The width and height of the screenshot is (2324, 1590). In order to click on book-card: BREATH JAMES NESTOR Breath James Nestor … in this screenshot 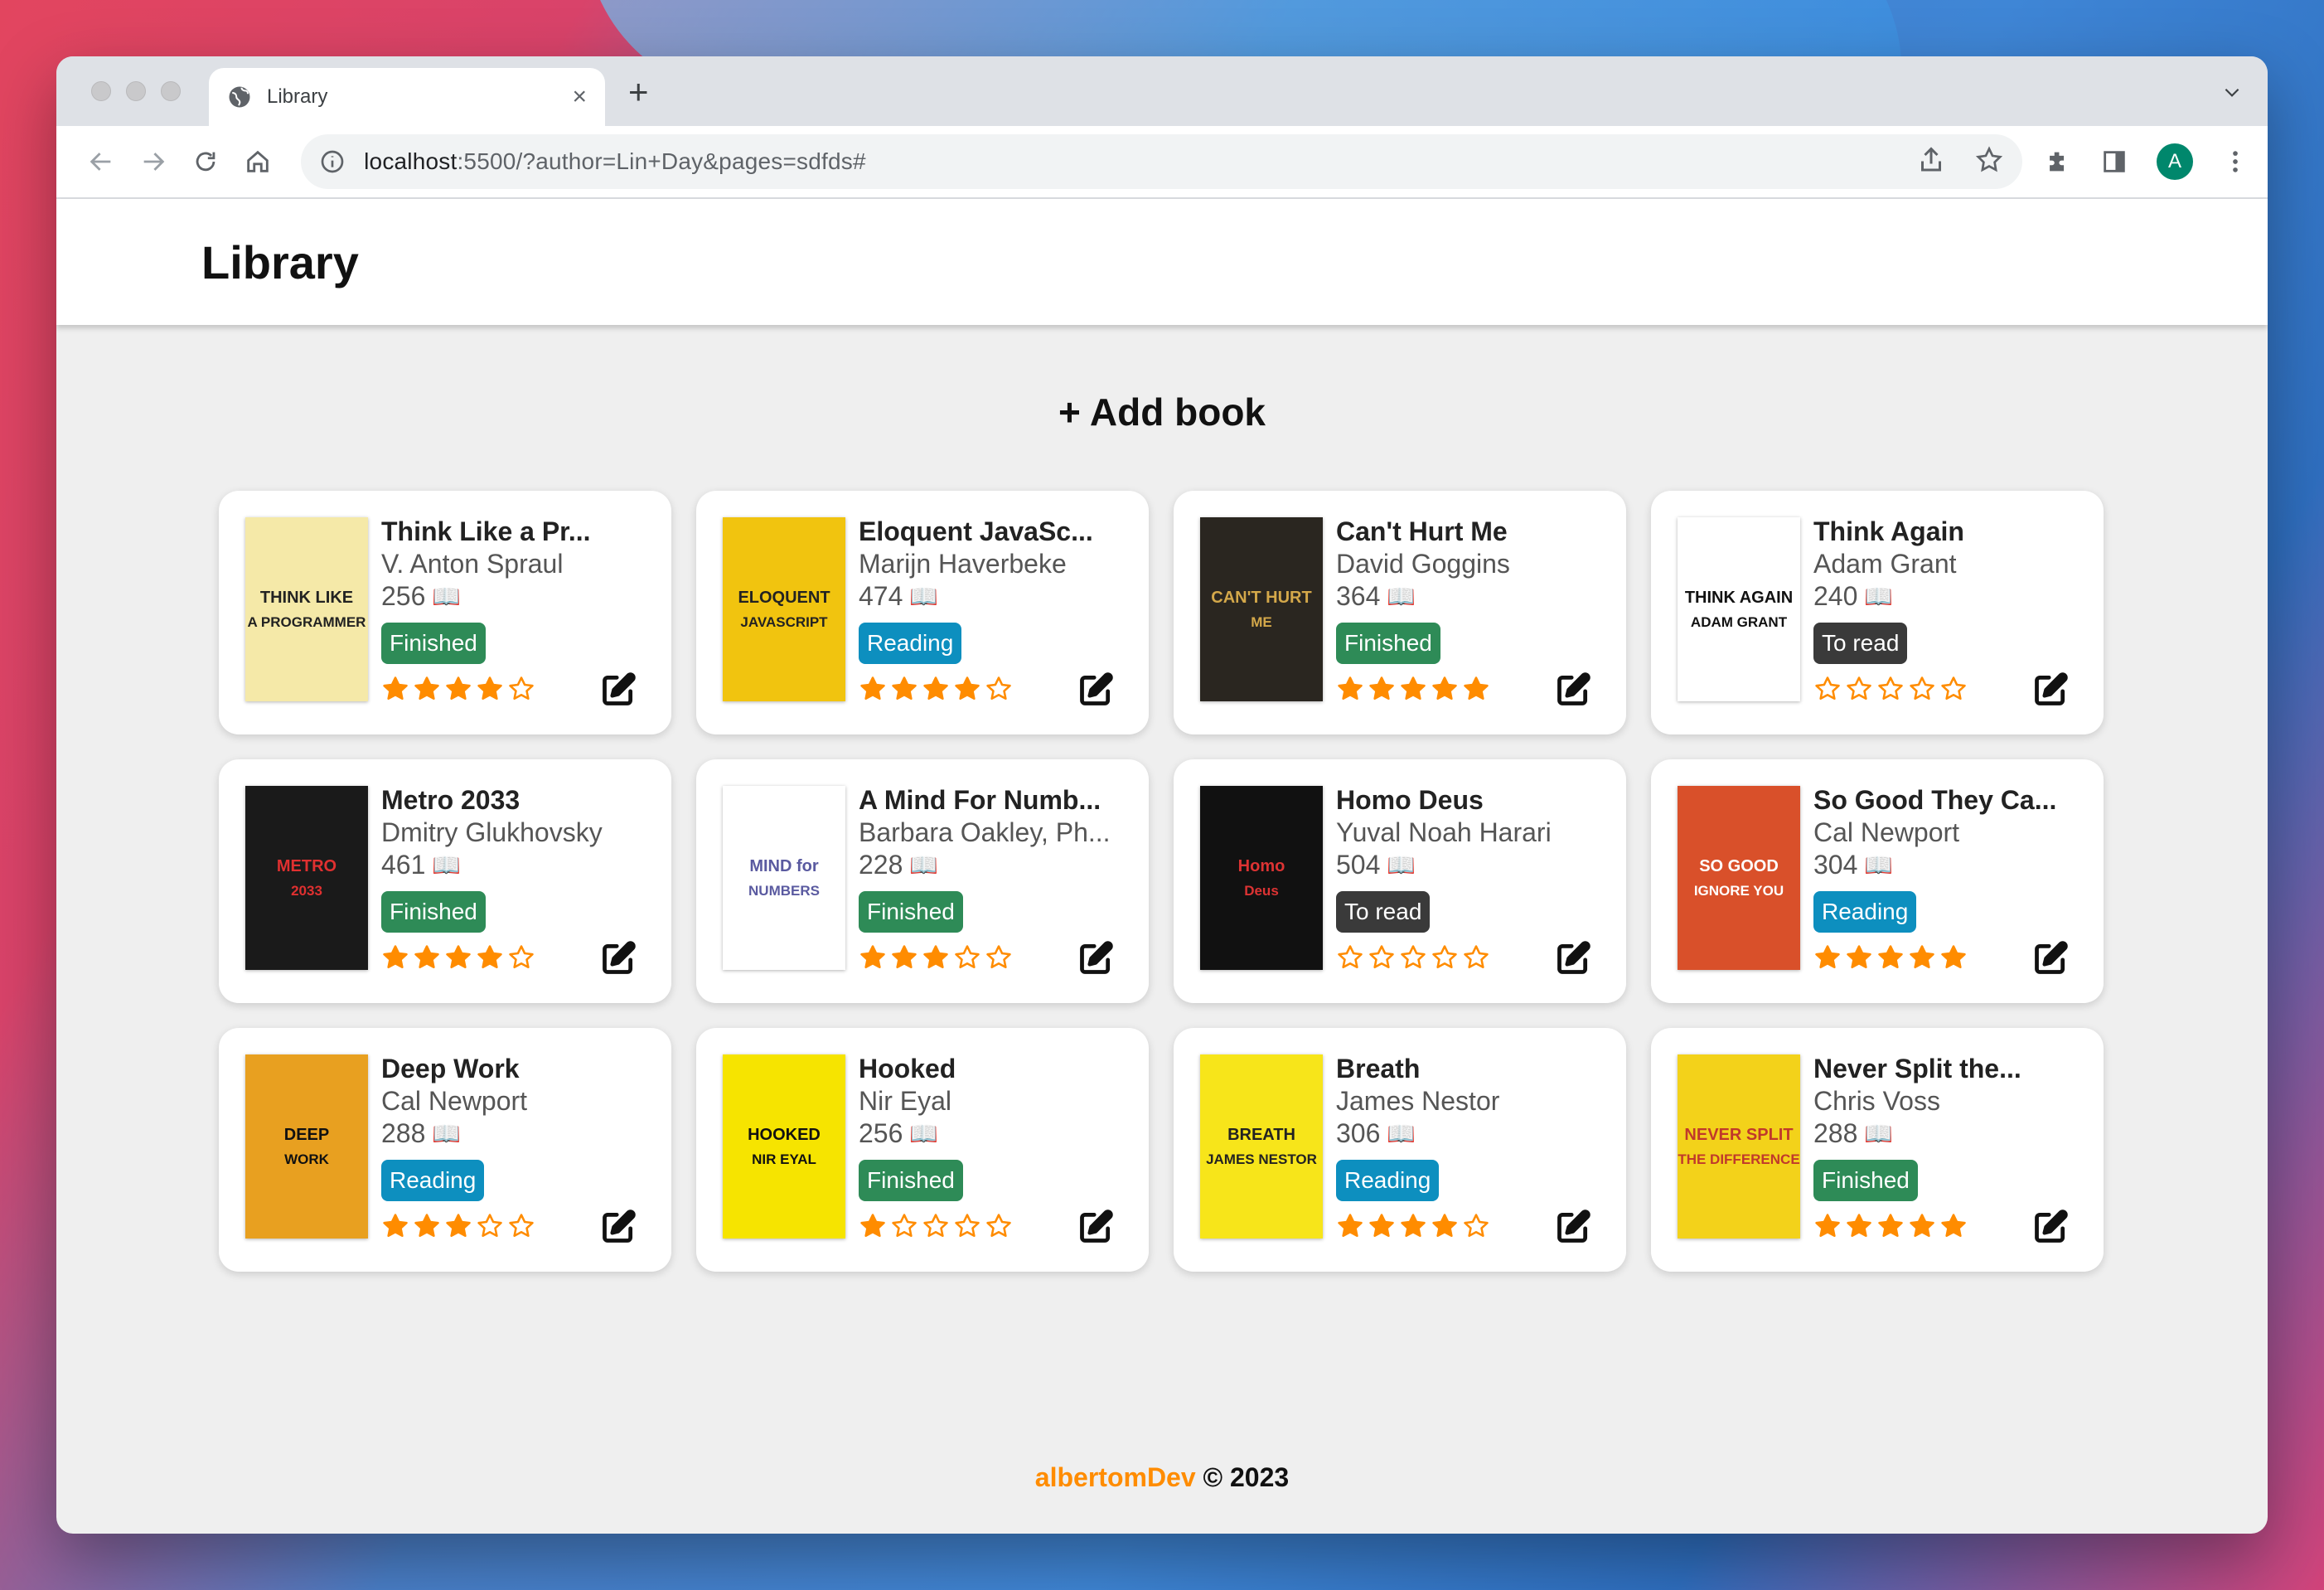, I will do `click(1400, 1150)`.